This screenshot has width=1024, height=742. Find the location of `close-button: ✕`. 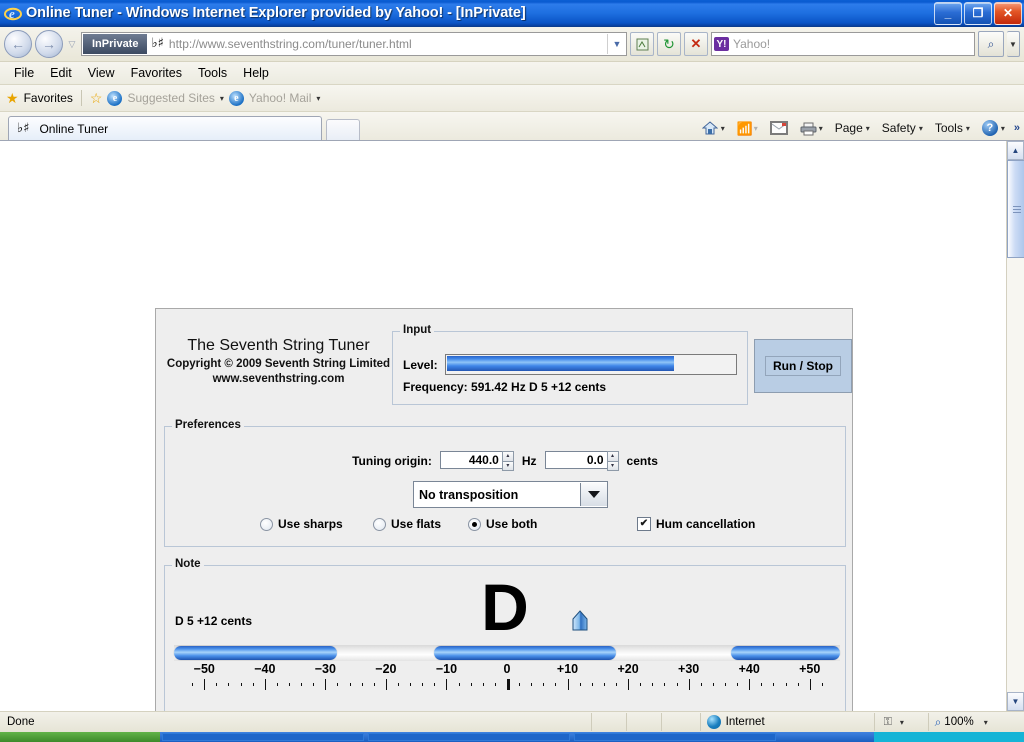

close-button: ✕ is located at coordinates (1008, 13).